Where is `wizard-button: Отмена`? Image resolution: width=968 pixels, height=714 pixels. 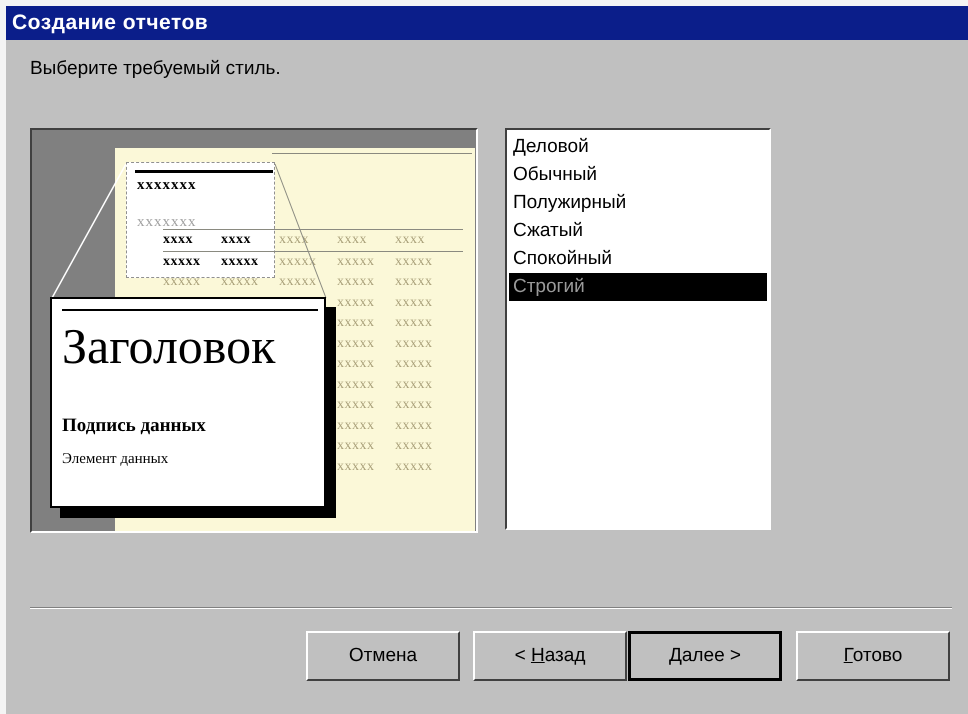 wizard-button: Отмена is located at coordinates (383, 656).